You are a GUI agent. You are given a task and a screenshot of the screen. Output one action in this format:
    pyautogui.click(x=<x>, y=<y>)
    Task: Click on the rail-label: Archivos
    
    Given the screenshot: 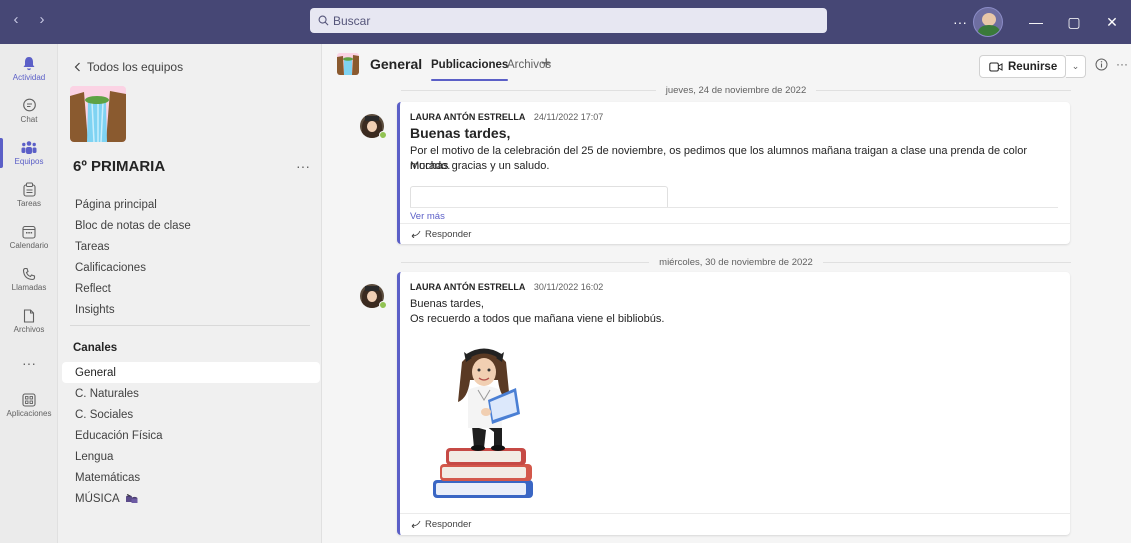 What is the action you would take?
    pyautogui.click(x=29, y=329)
    